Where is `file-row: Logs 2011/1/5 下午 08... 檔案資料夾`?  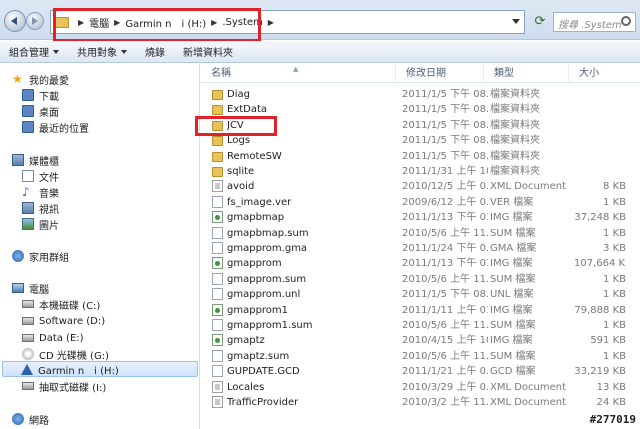 file-row: Logs 2011/1/5 下午 08... 檔案資料夾 is located at coordinates (420, 140).